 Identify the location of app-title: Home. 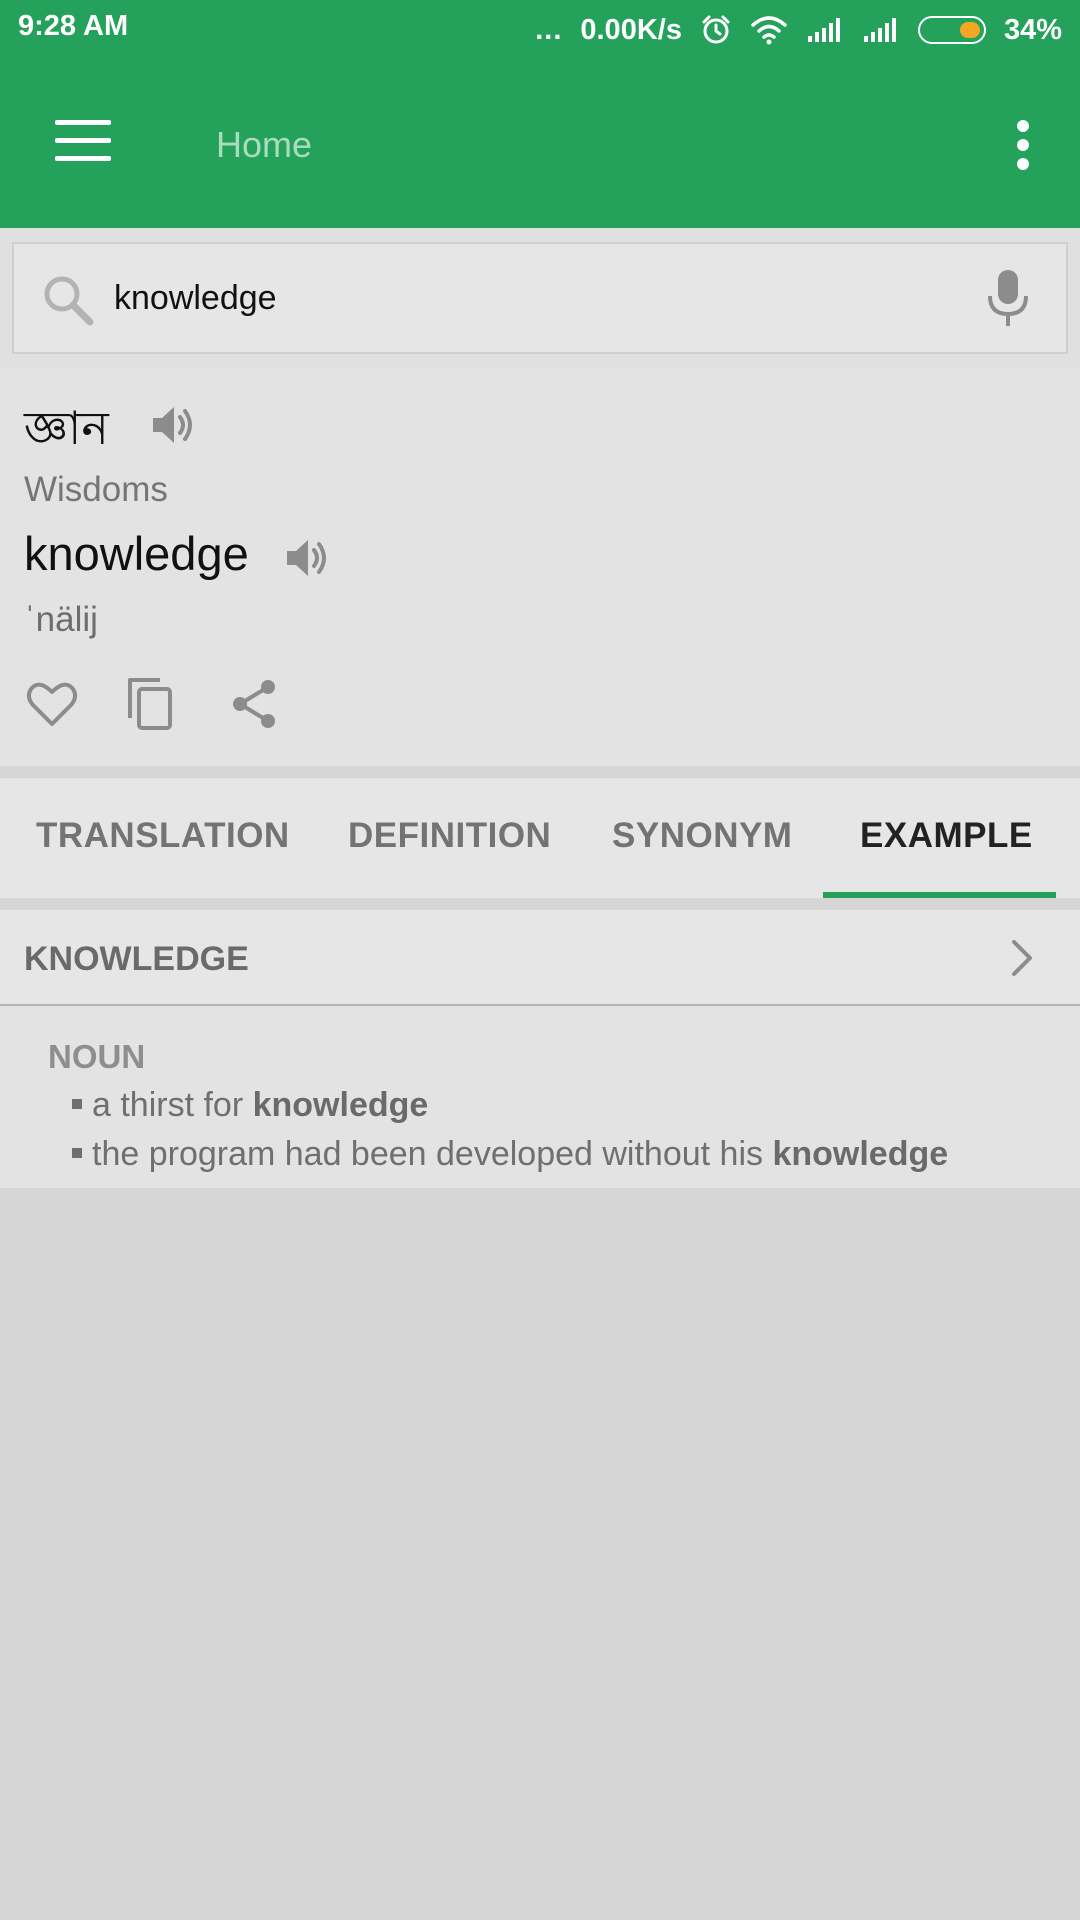
(264, 144).